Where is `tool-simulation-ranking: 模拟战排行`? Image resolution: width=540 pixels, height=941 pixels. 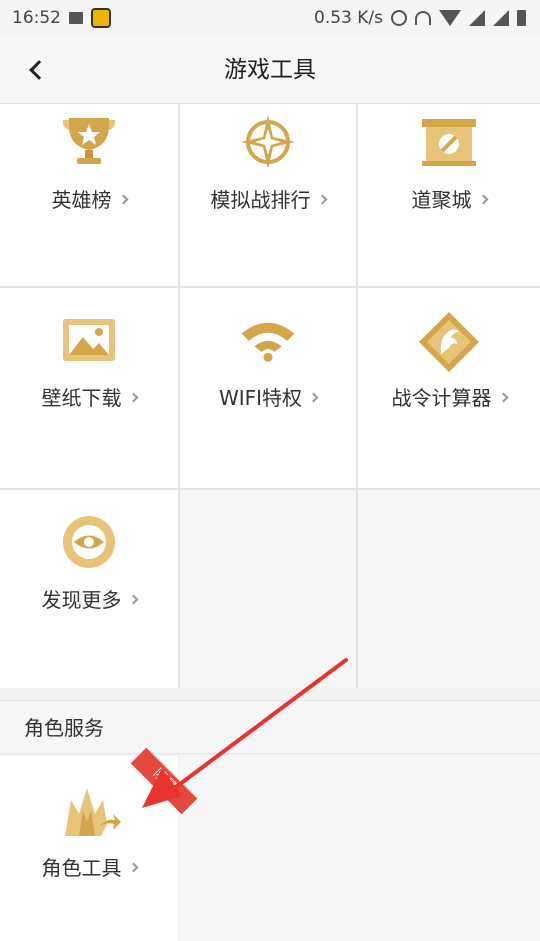 tool-simulation-ranking: 模拟战排行 is located at coordinates (268, 195).